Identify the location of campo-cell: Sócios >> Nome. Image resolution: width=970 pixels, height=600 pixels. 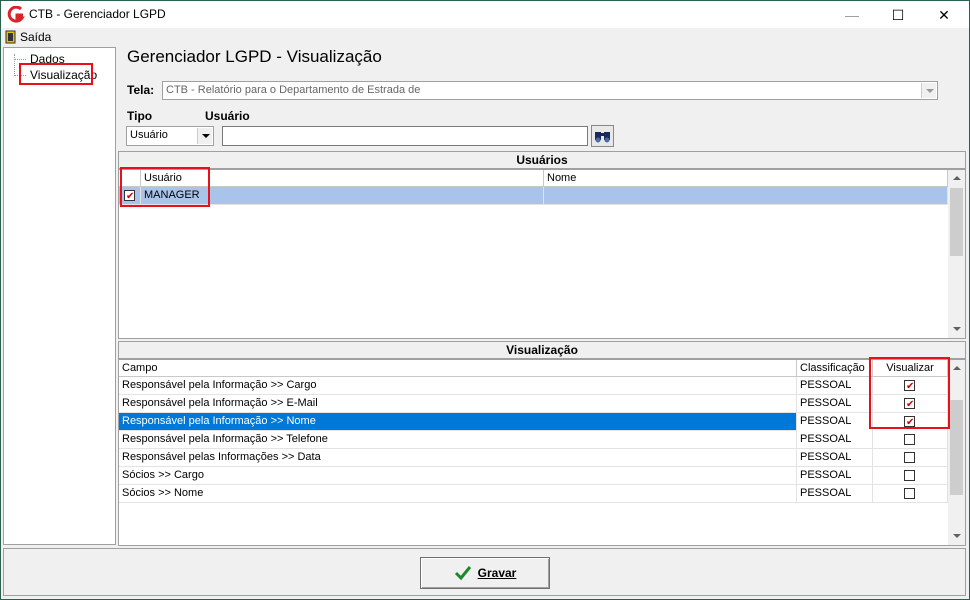
(458, 494).